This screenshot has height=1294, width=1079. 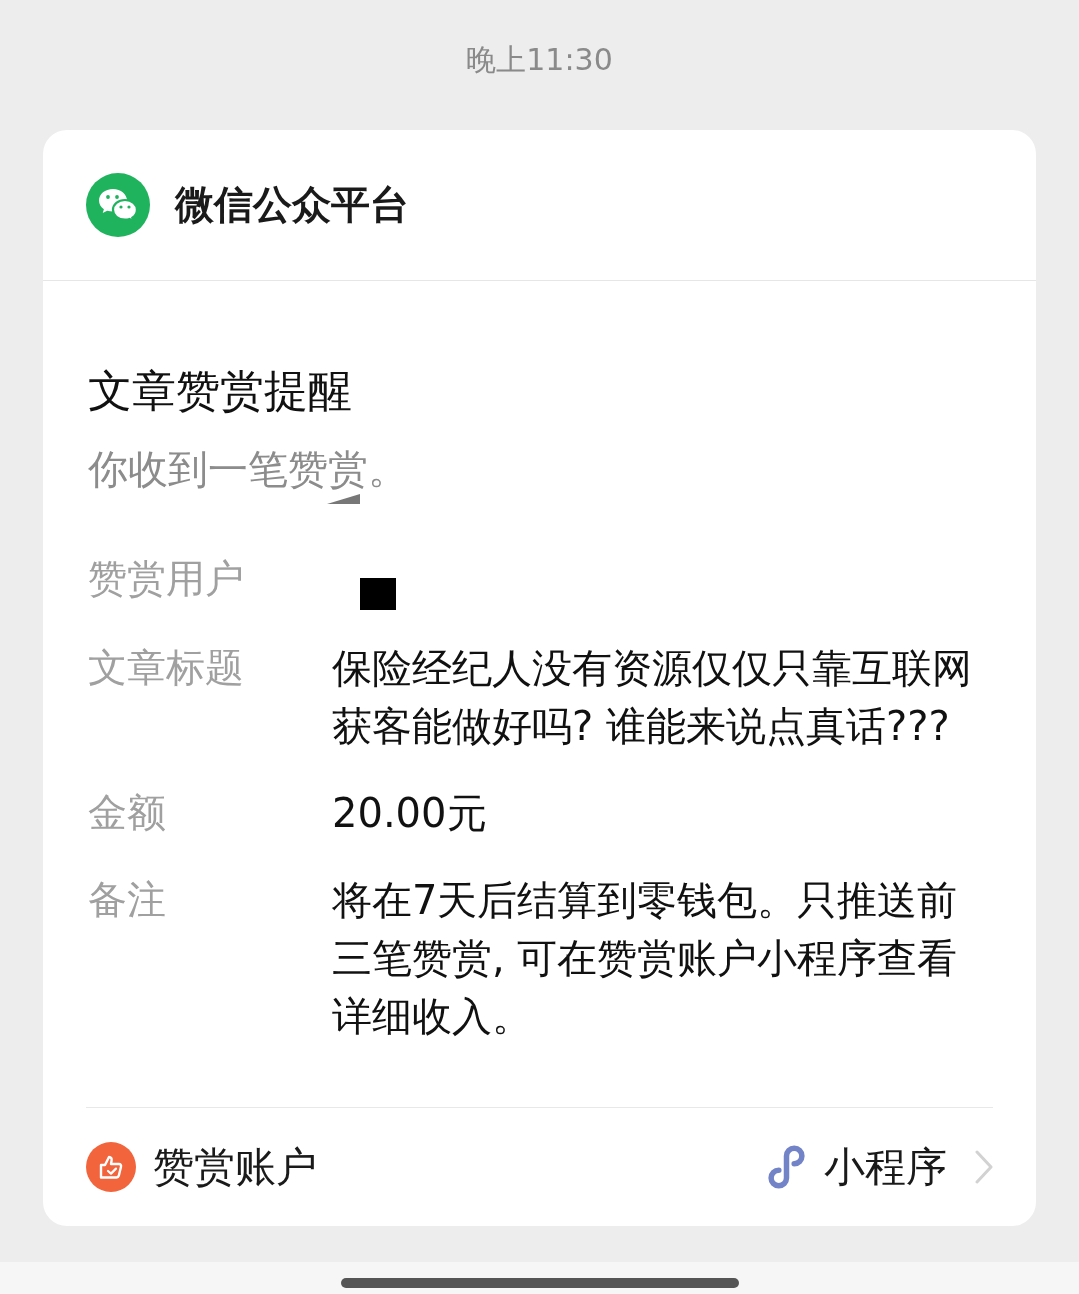 What do you see at coordinates (220, 391) in the screenshot?
I see `notification-title: 文章赞赏提醒` at bounding box center [220, 391].